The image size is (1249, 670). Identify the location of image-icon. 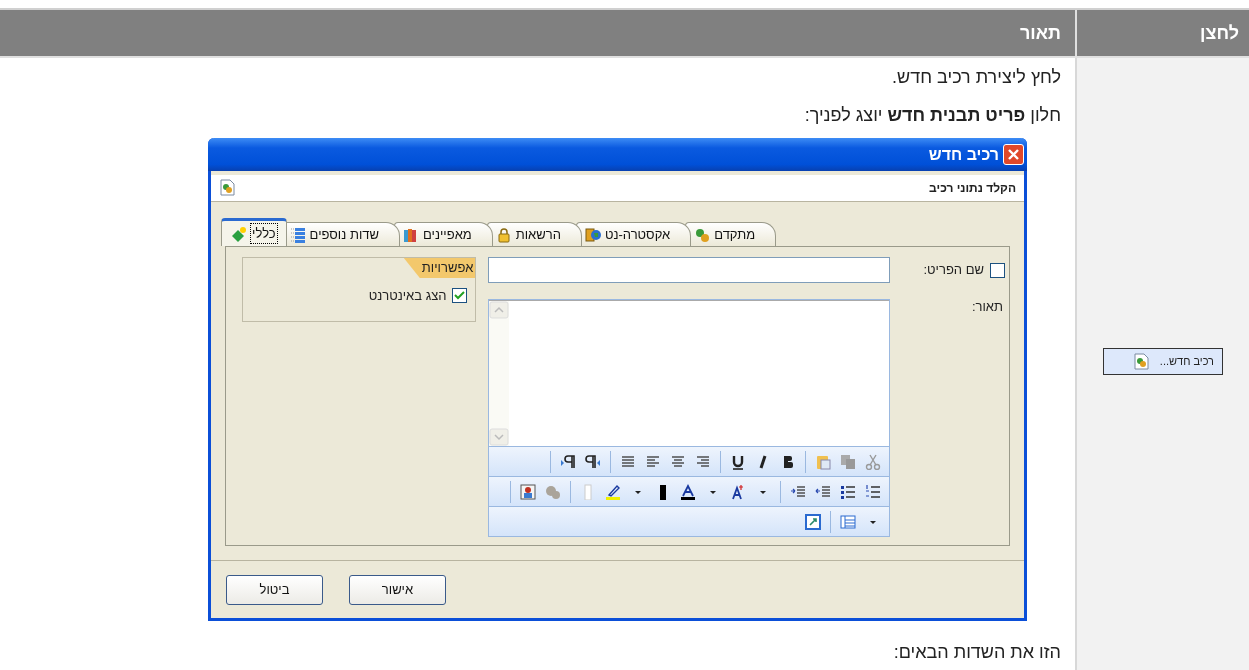
(528, 491).